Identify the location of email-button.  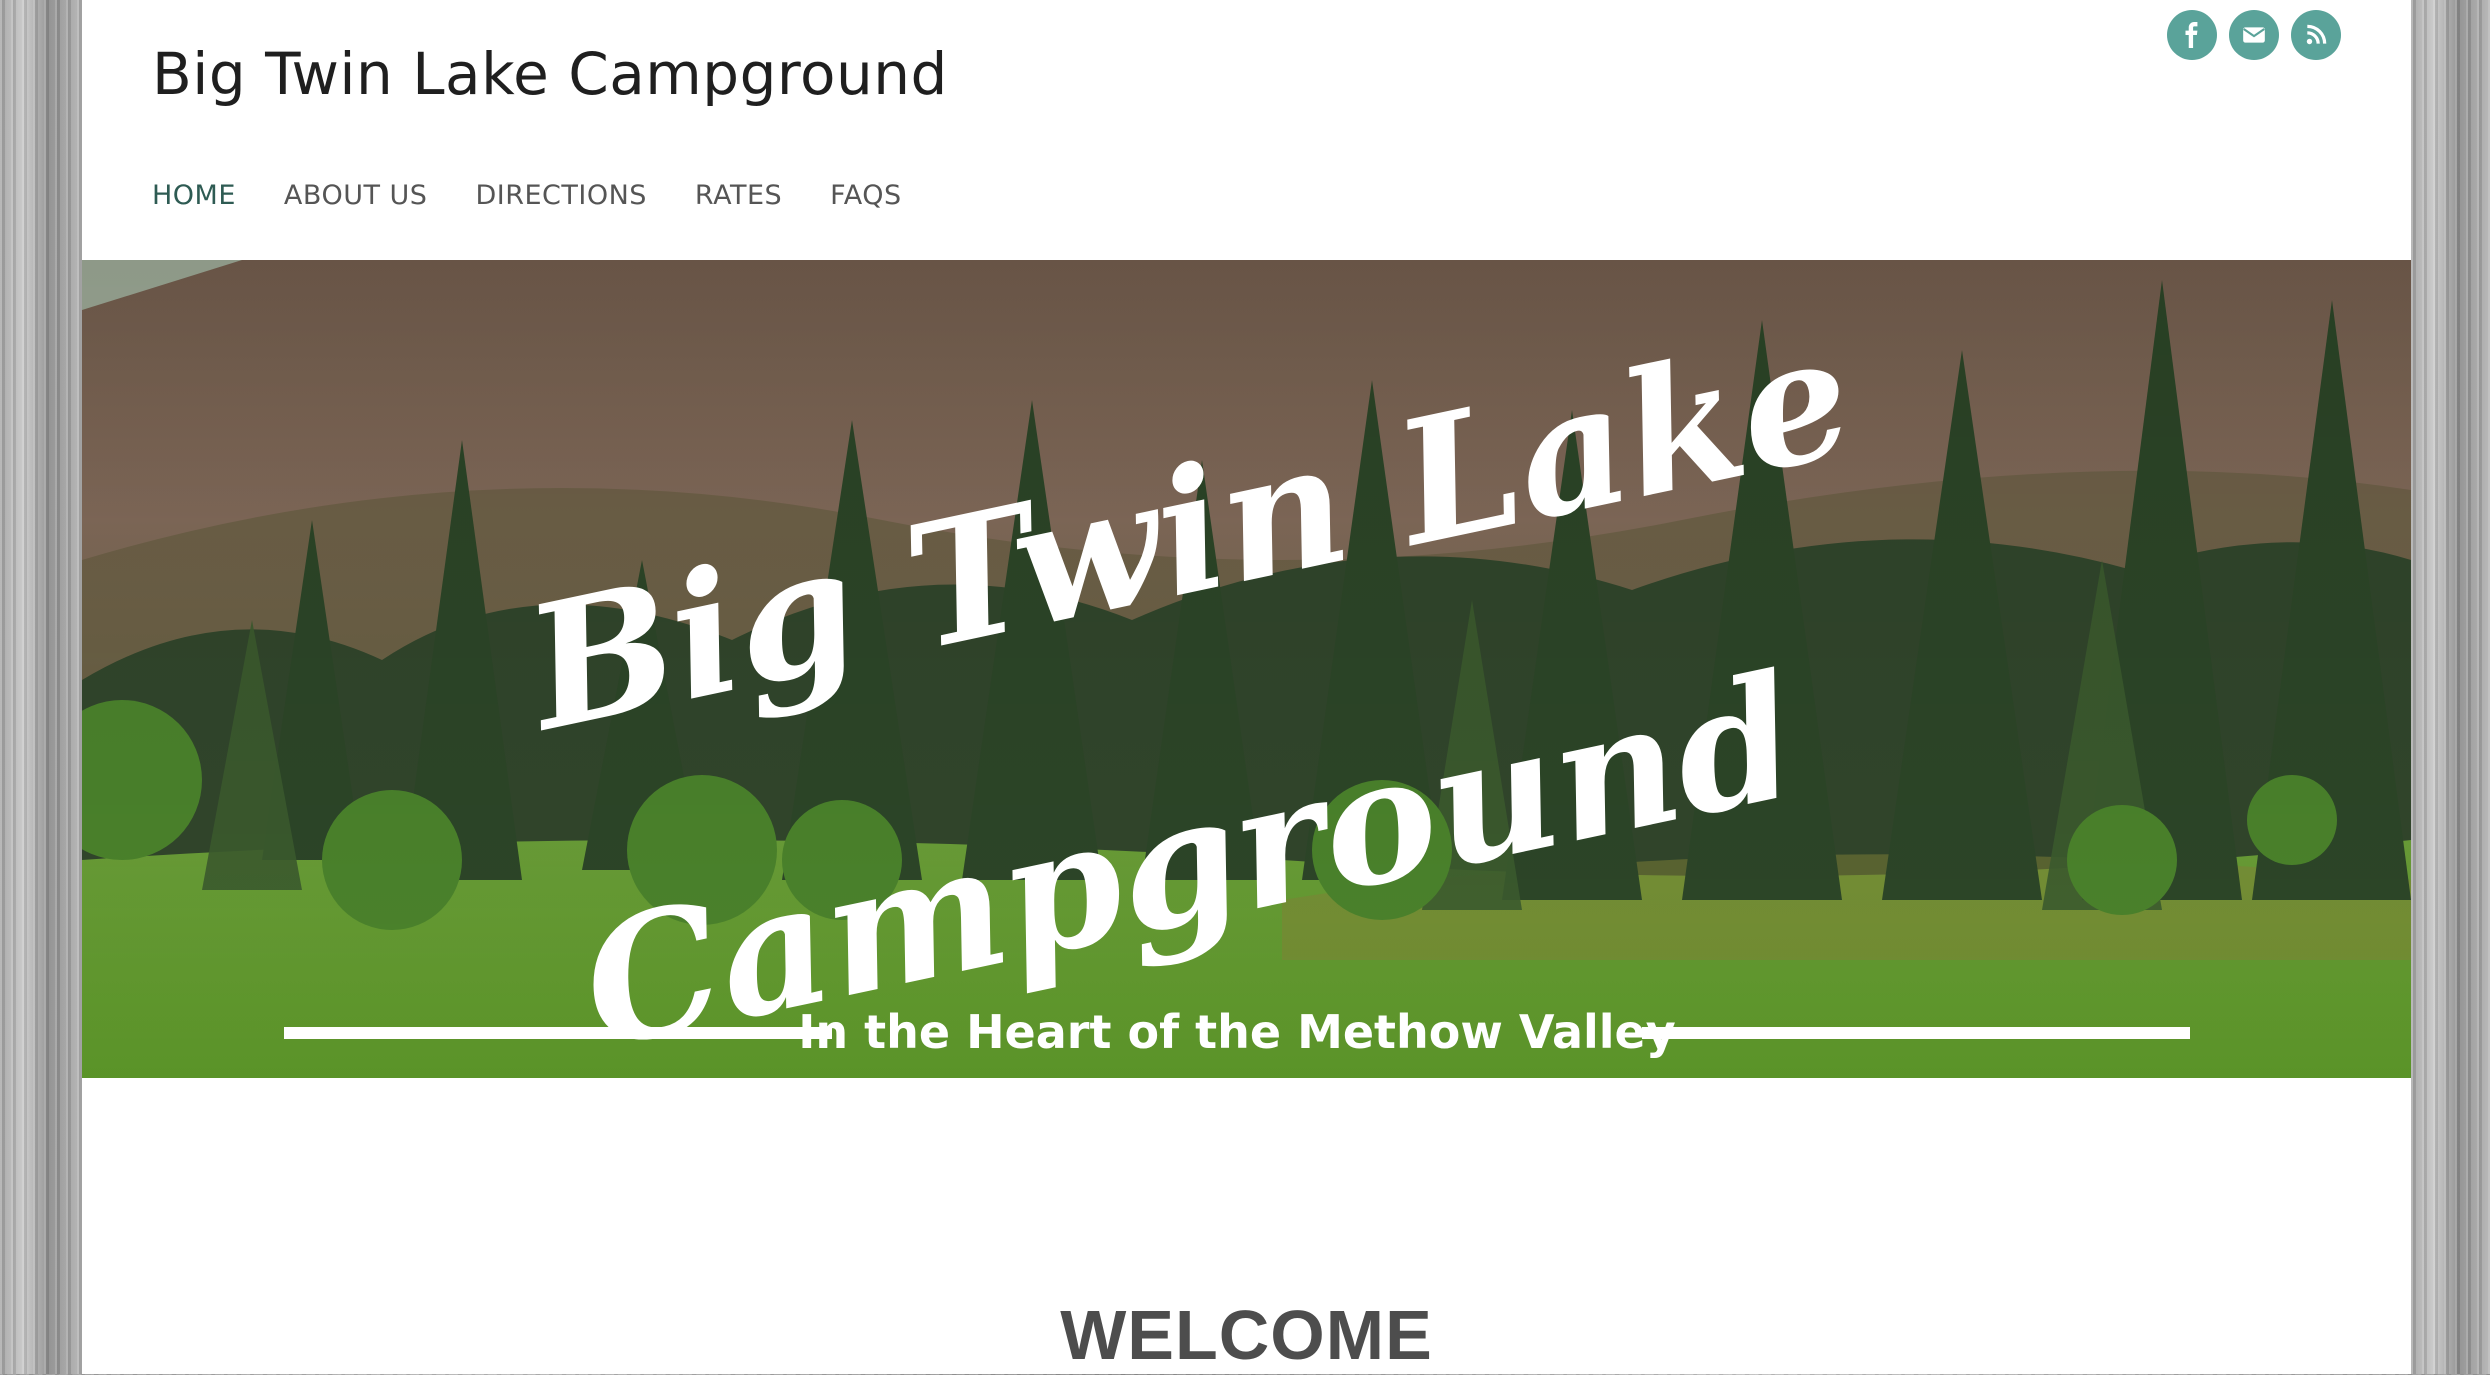
(2254, 35).